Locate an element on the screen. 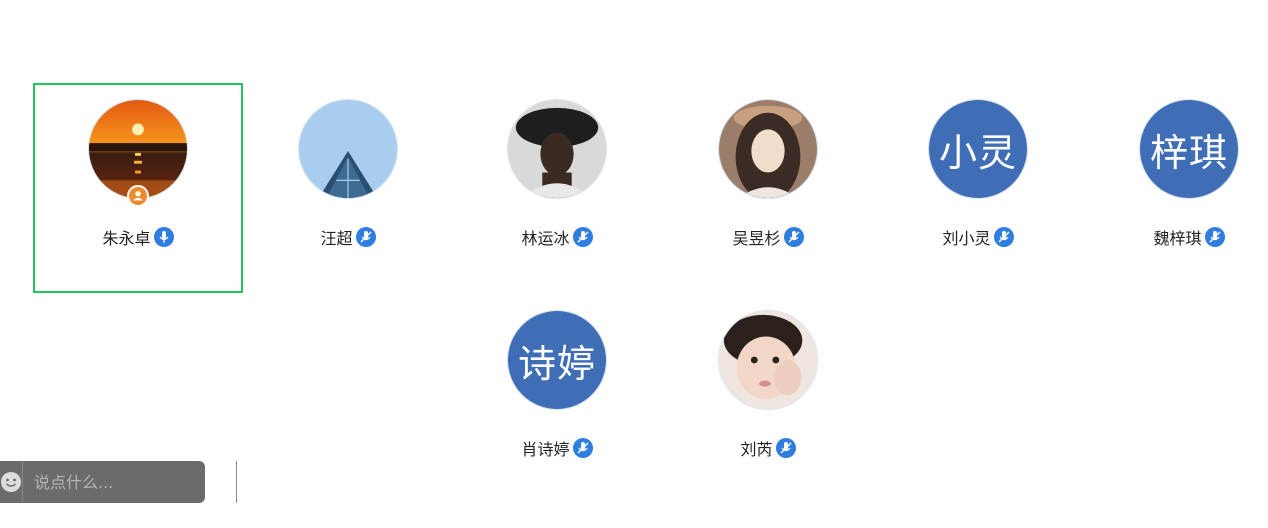 The width and height of the screenshot is (1268, 528). participant-tile-active: 朱永卓 is located at coordinates (138, 188).